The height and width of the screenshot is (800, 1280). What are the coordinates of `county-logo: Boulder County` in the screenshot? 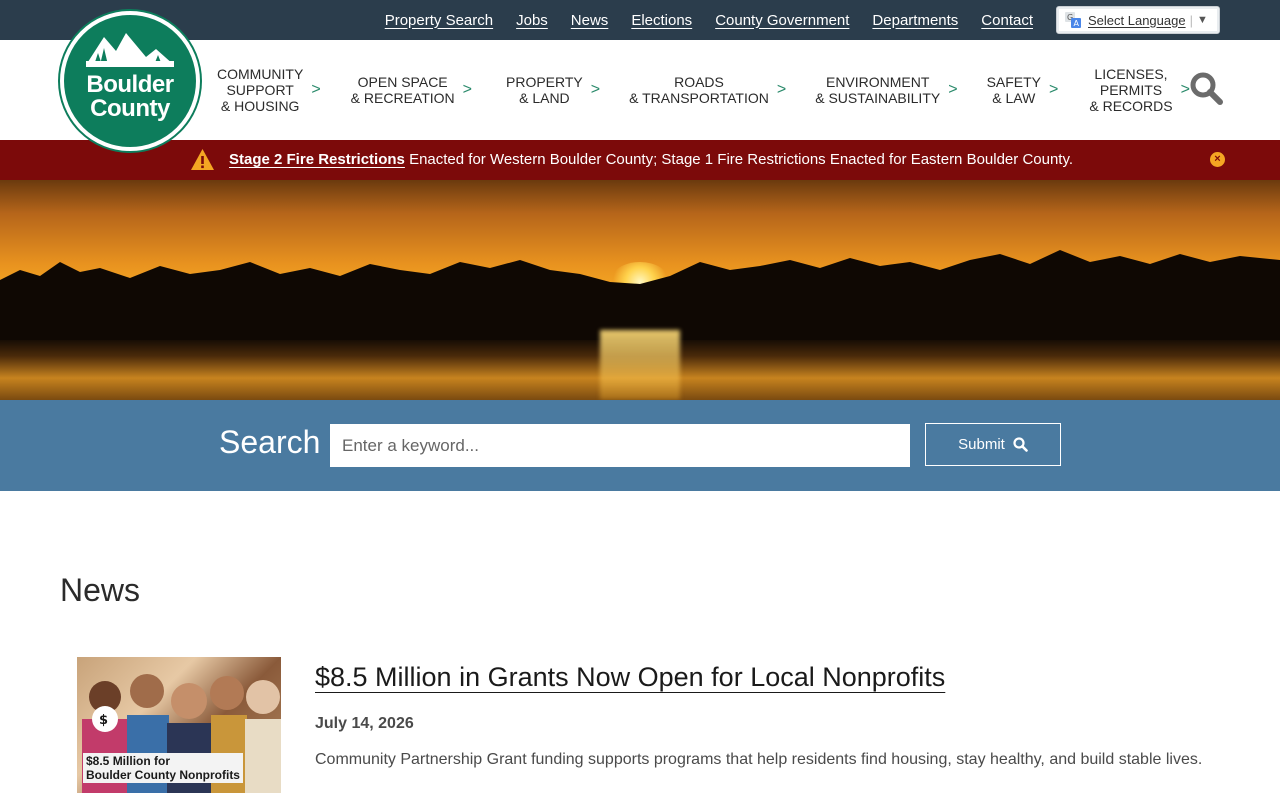 It's located at (130, 81).